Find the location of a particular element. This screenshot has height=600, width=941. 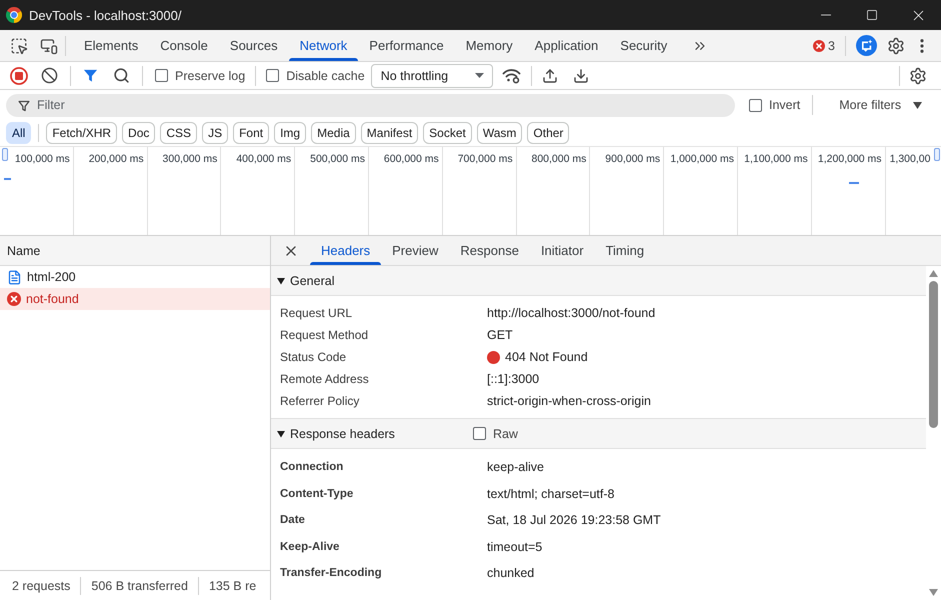

detail-tab: Initiator is located at coordinates (562, 250).